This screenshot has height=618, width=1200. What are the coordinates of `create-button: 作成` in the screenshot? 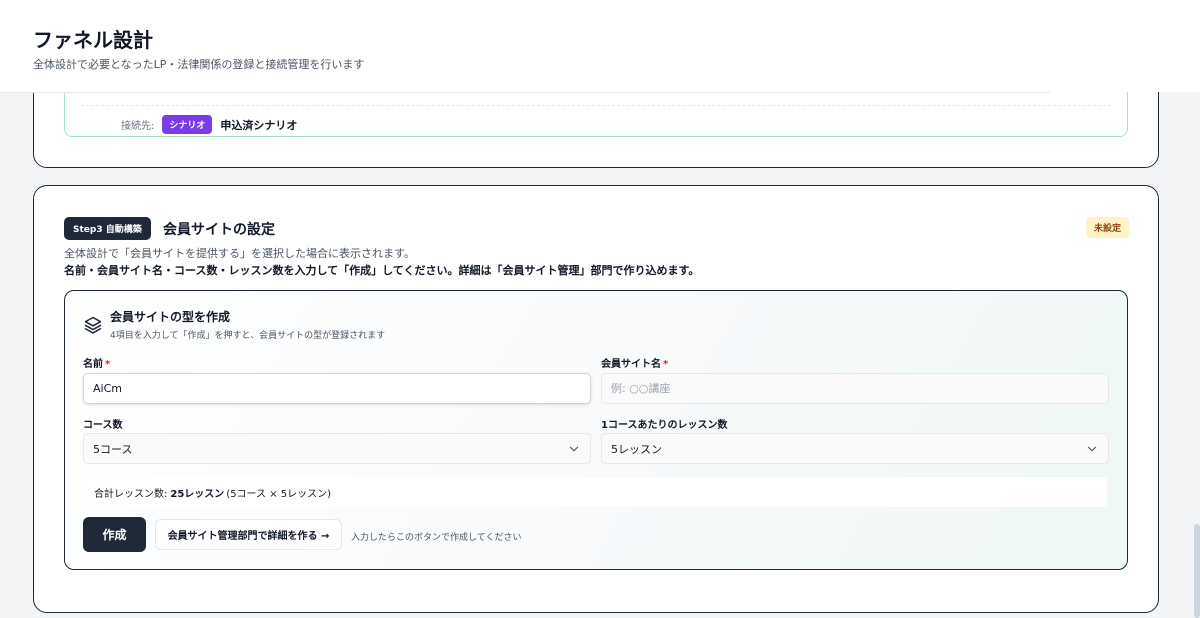 It's located at (114, 534).